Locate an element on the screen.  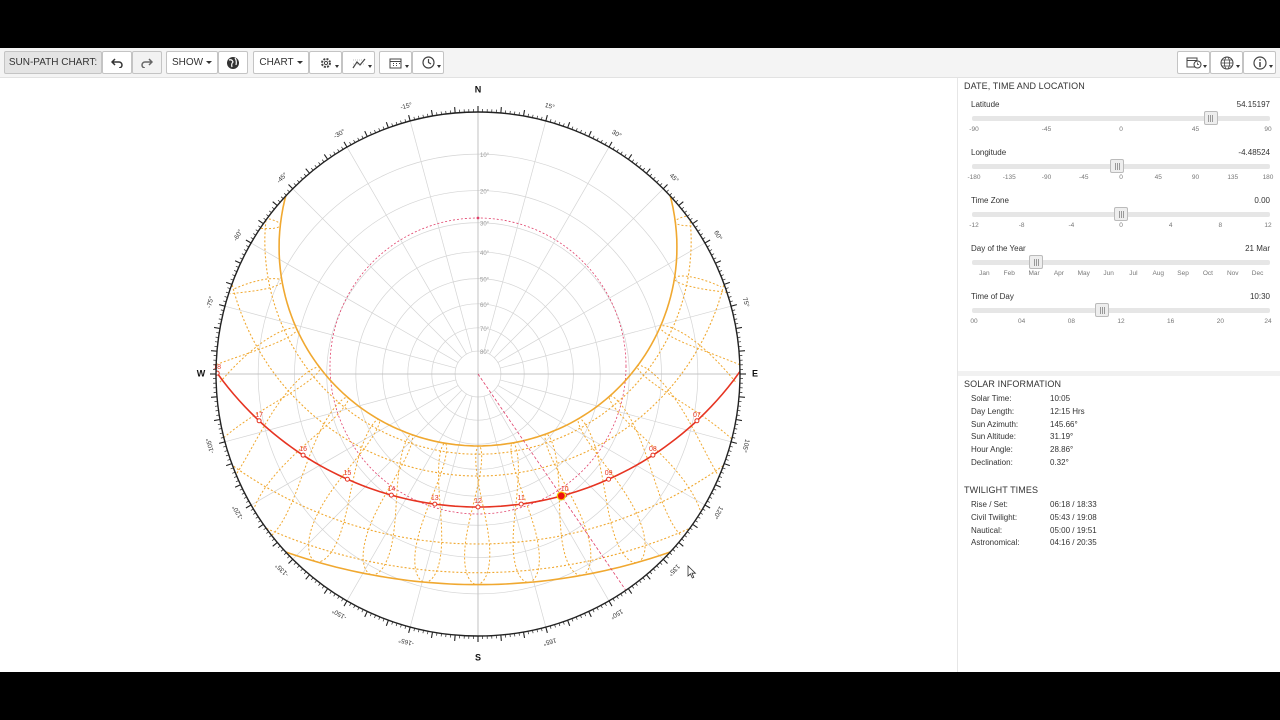
undo-icon is located at coordinates (117, 62).